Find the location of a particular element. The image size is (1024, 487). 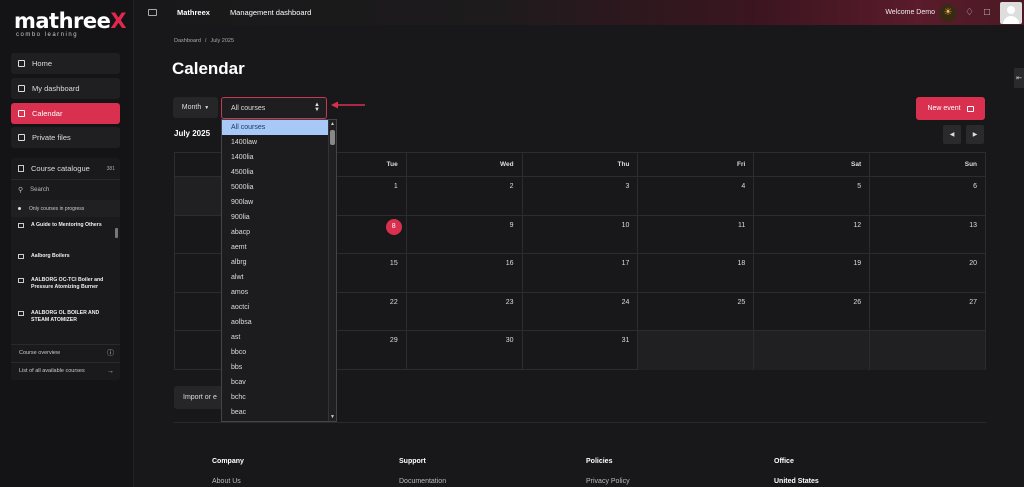

course-option: 900law is located at coordinates (279, 202).